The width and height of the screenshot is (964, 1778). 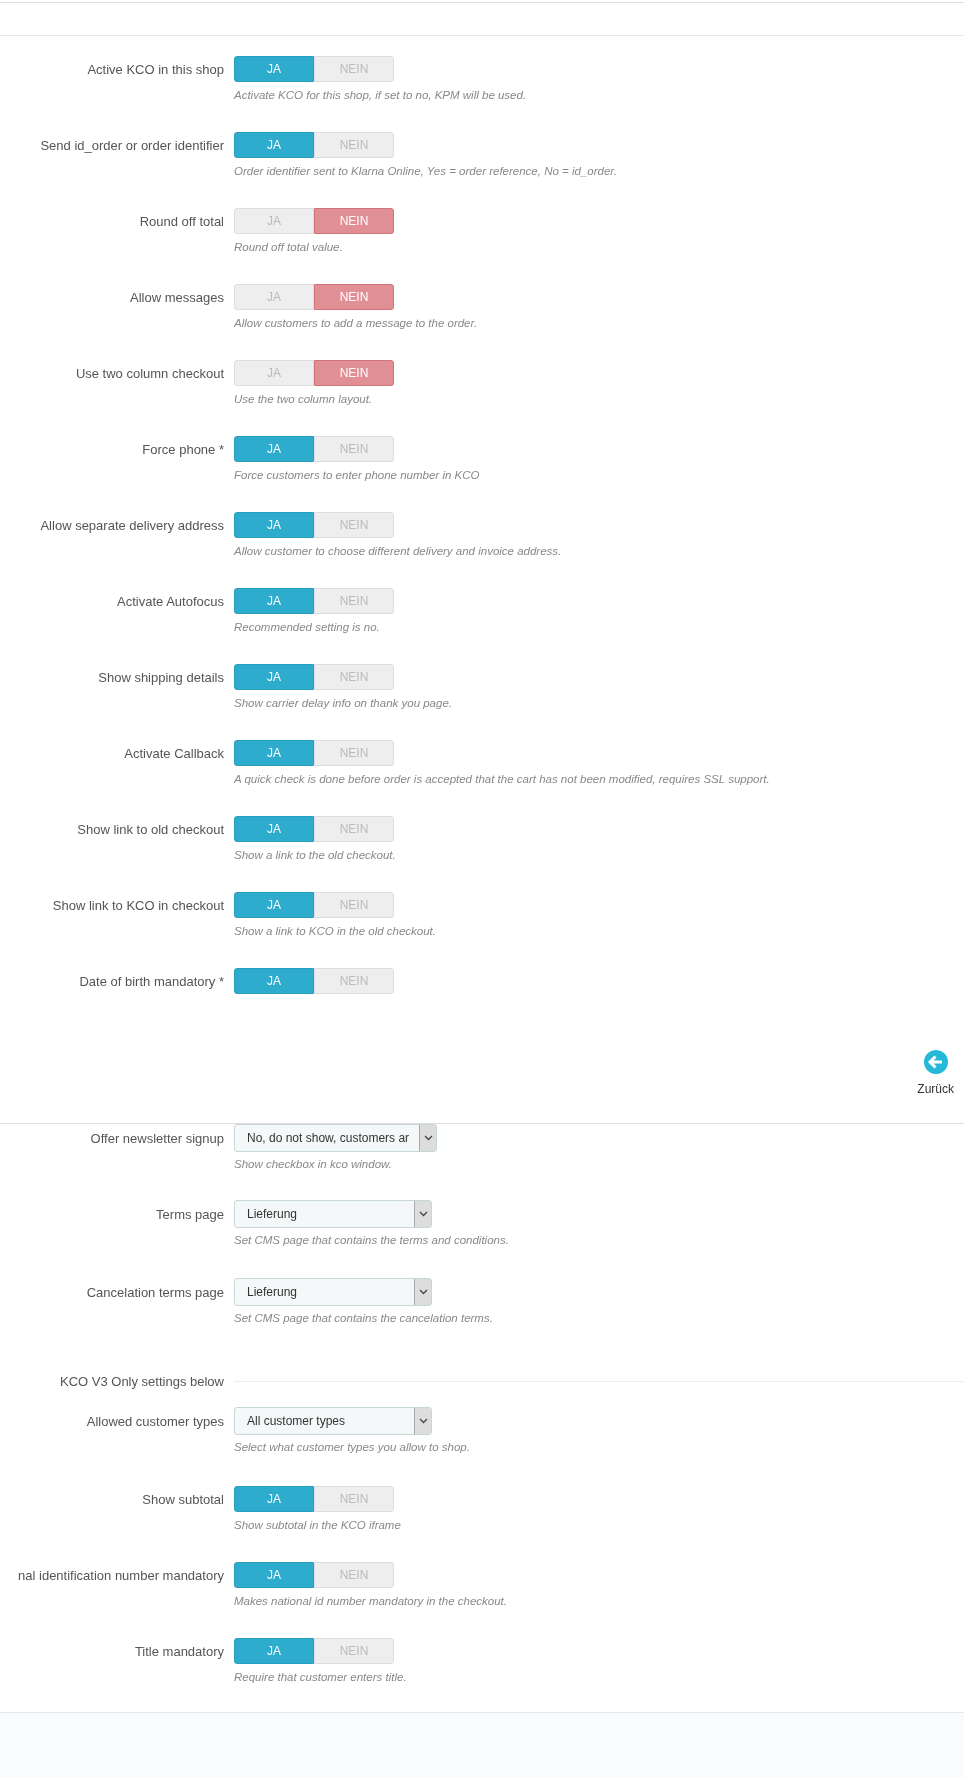 What do you see at coordinates (155, 1421) in the screenshot?
I see `field-label: Allowed customer types` at bounding box center [155, 1421].